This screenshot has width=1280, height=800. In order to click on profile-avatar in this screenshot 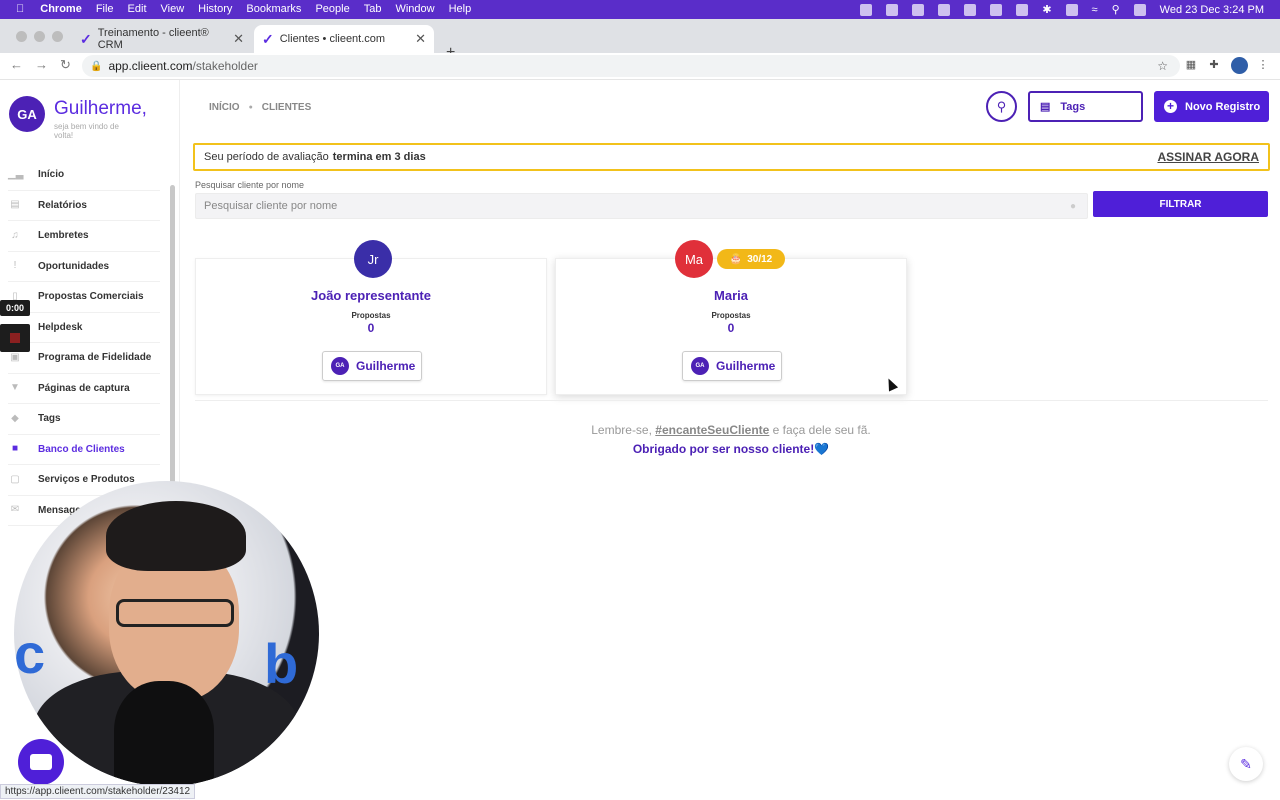, I will do `click(1239, 65)`.